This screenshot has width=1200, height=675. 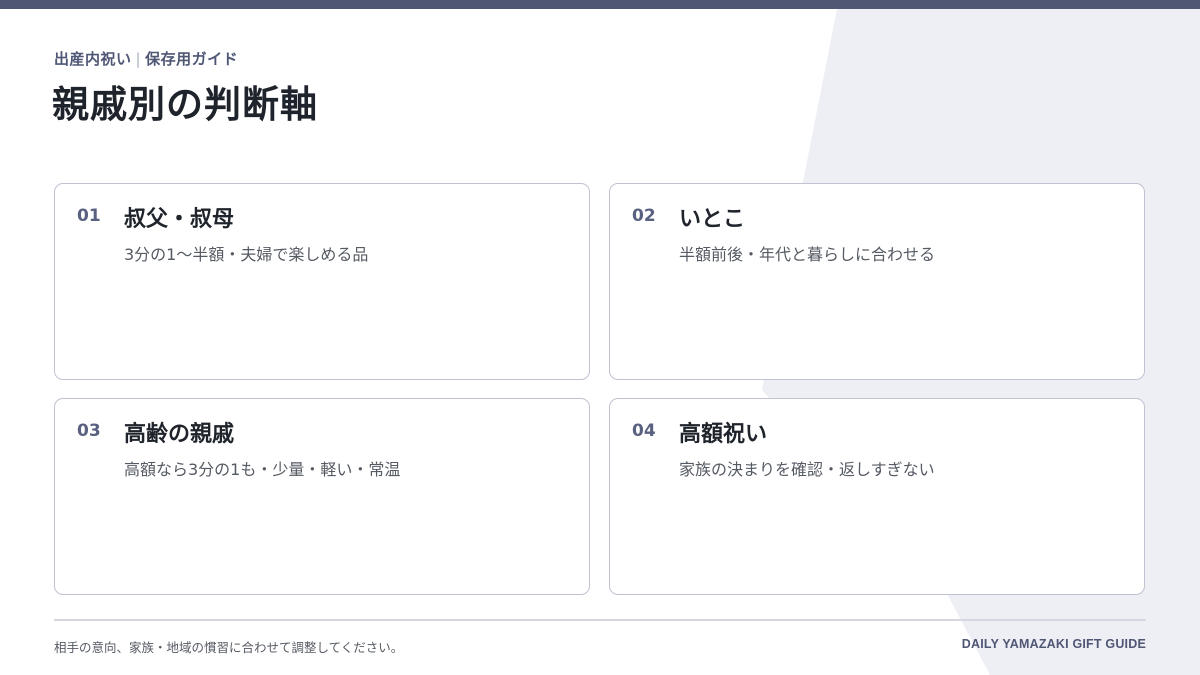 What do you see at coordinates (1053, 644) in the screenshot?
I see `footer-brand: DAILY YAMAZAKI GIFT GUIDE` at bounding box center [1053, 644].